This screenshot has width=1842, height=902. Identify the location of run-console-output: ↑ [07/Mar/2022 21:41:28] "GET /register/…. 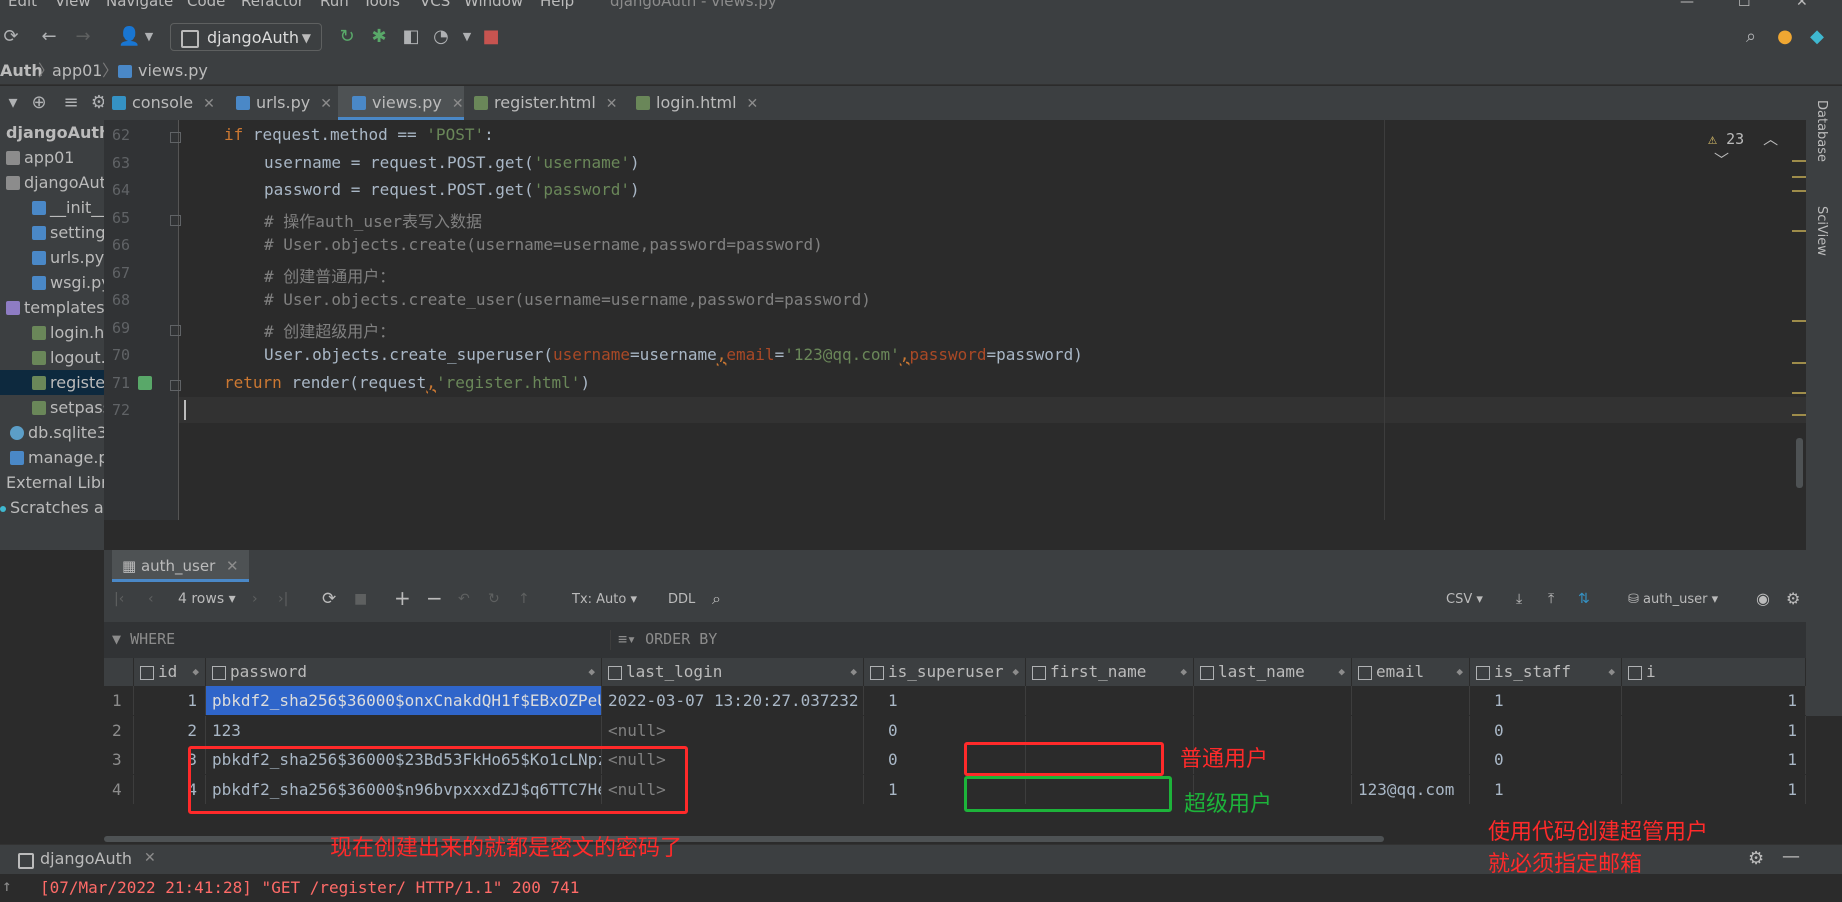
(921, 888).